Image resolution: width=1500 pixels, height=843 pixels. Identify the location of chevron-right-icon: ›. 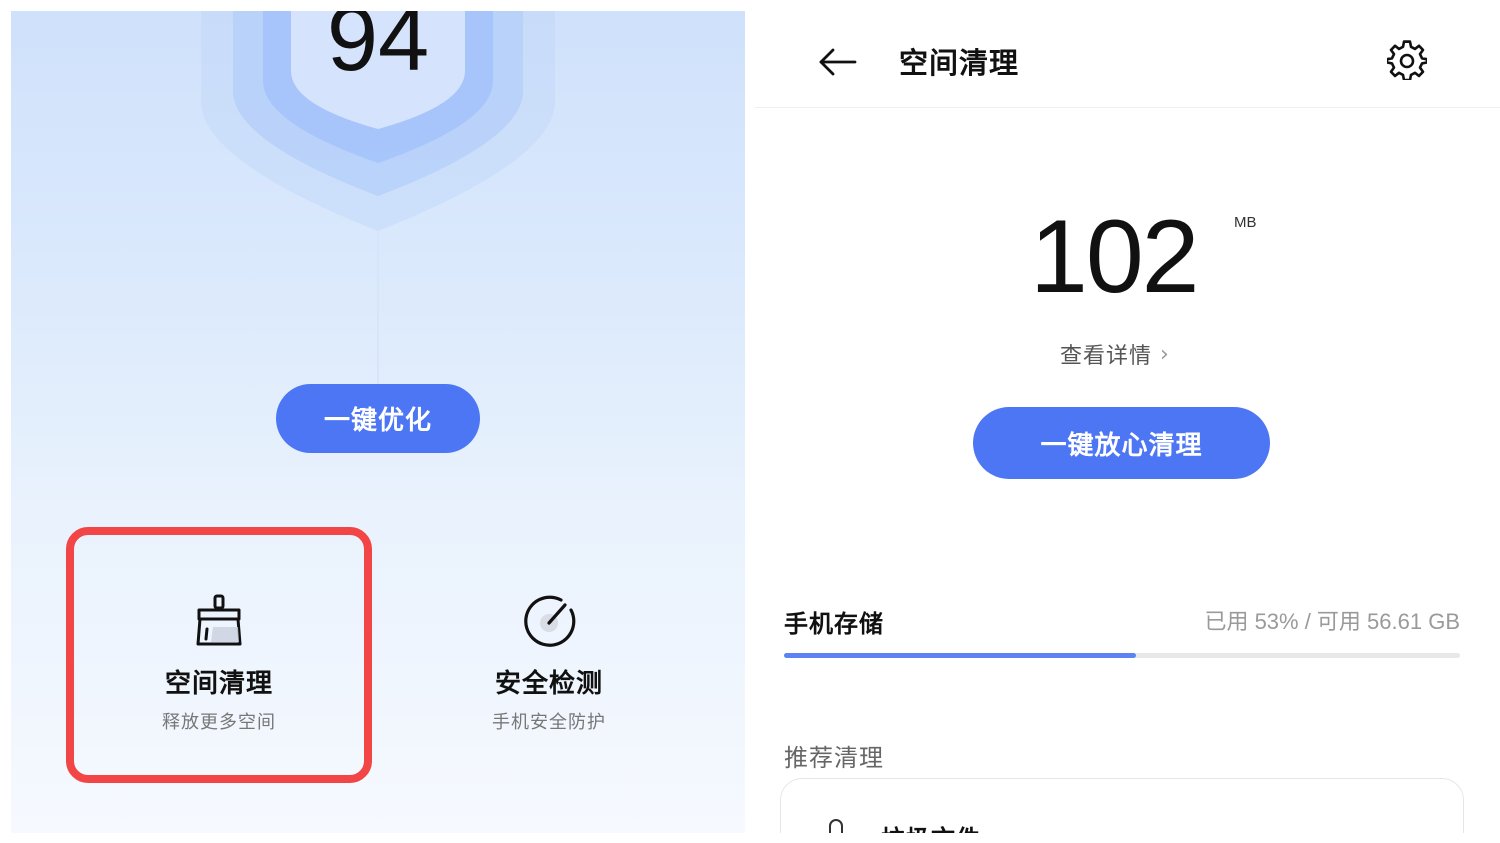
(1165, 354).